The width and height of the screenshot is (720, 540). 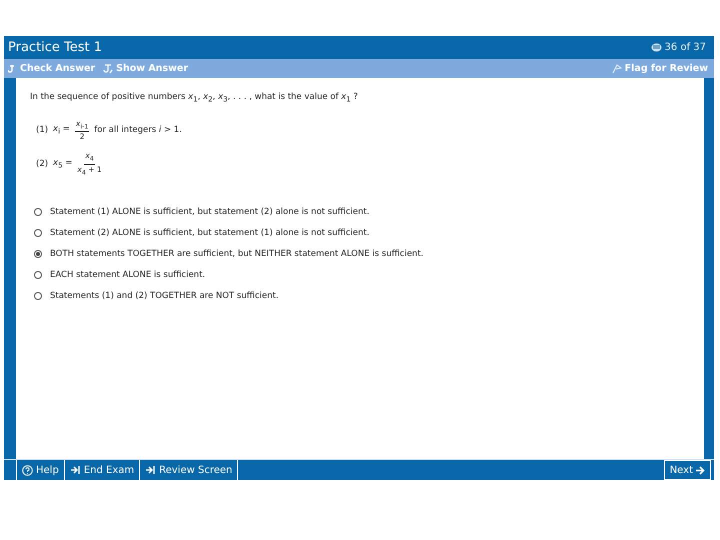 What do you see at coordinates (62, 164) in the screenshot?
I see `equation-lhs: x$_{5}$ =` at bounding box center [62, 164].